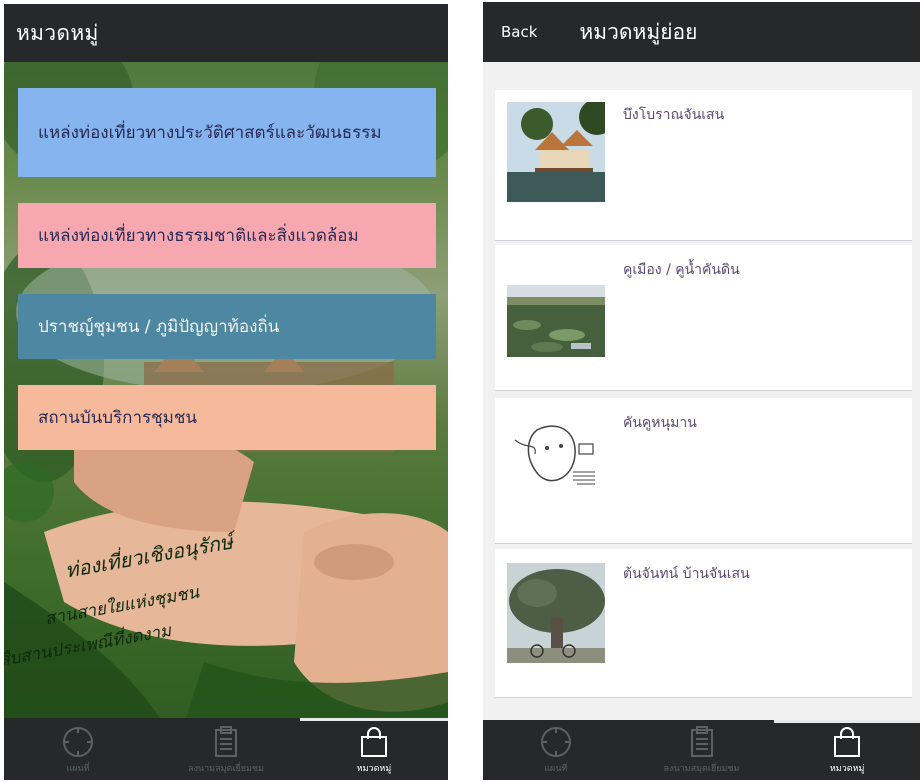  Describe the element at coordinates (226, 33) in the screenshot. I see `app-bar: หมวดหมู่` at that location.